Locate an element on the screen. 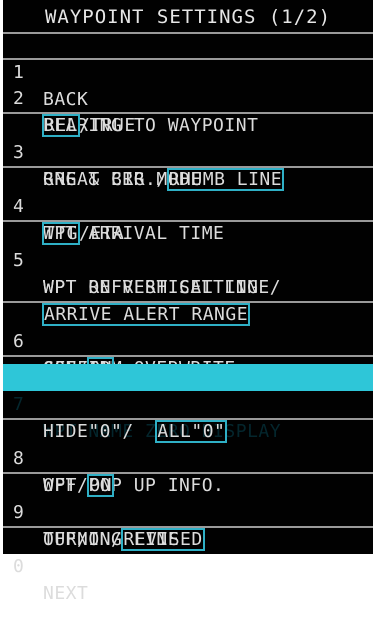  menu-item-confirm-overwrite: 6 CONFIRM OVERWRITE is located at coordinates (188, 340).